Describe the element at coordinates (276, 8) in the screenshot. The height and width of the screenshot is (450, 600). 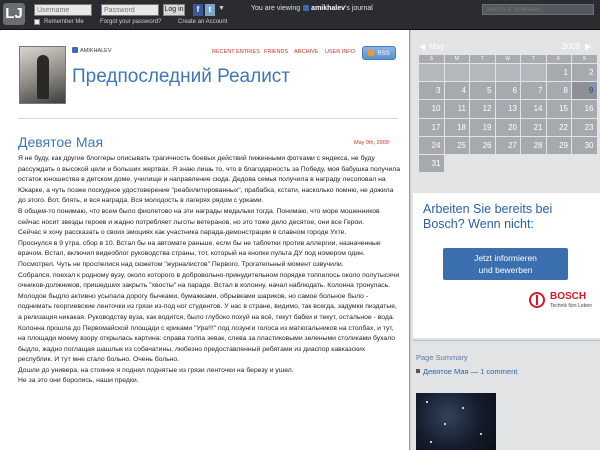
I see `viewing-prefix: You are viewing` at that location.